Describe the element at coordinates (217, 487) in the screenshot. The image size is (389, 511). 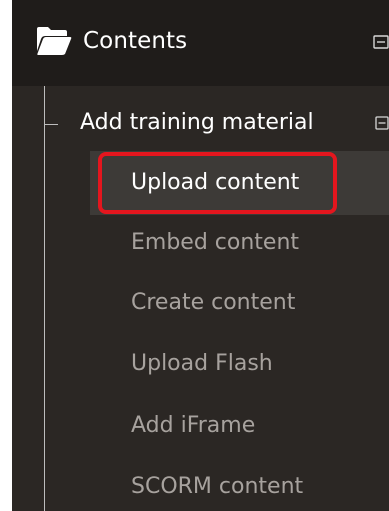
I see `sidebar-item-scorm-content: SCORM content` at that location.